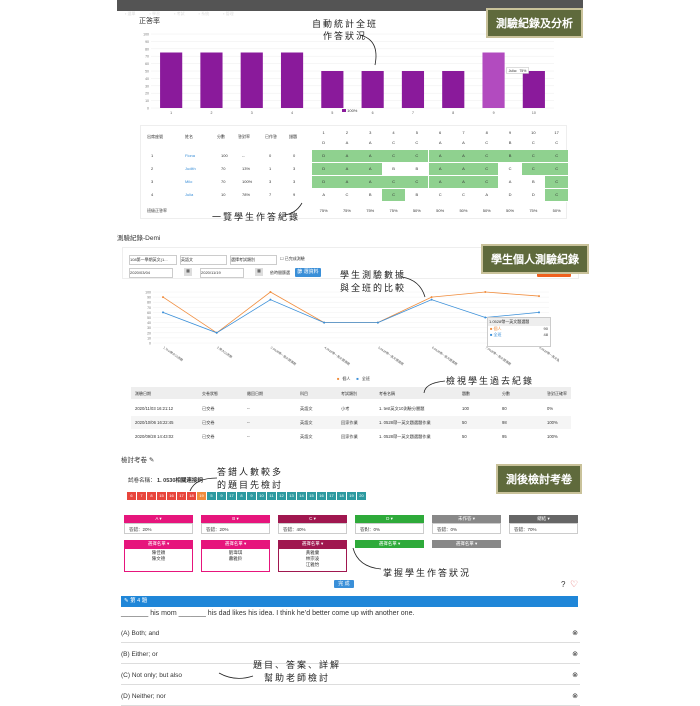 The image size is (700, 706). Describe the element at coordinates (312, 560) in the screenshot. I see `student-name-list: 黃雅蘭 林宗凌 江雅怡` at that location.